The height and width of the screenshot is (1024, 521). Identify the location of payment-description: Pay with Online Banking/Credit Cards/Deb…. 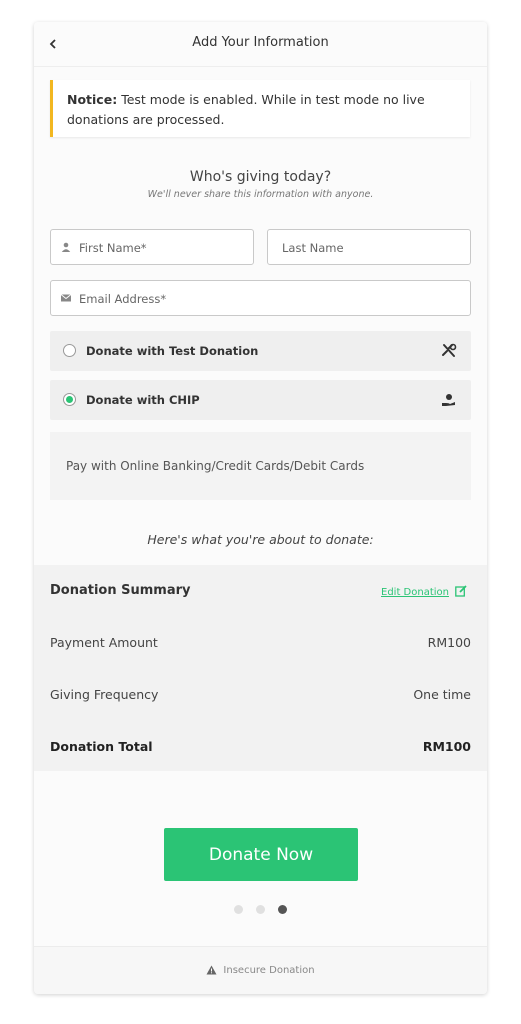
(215, 466).